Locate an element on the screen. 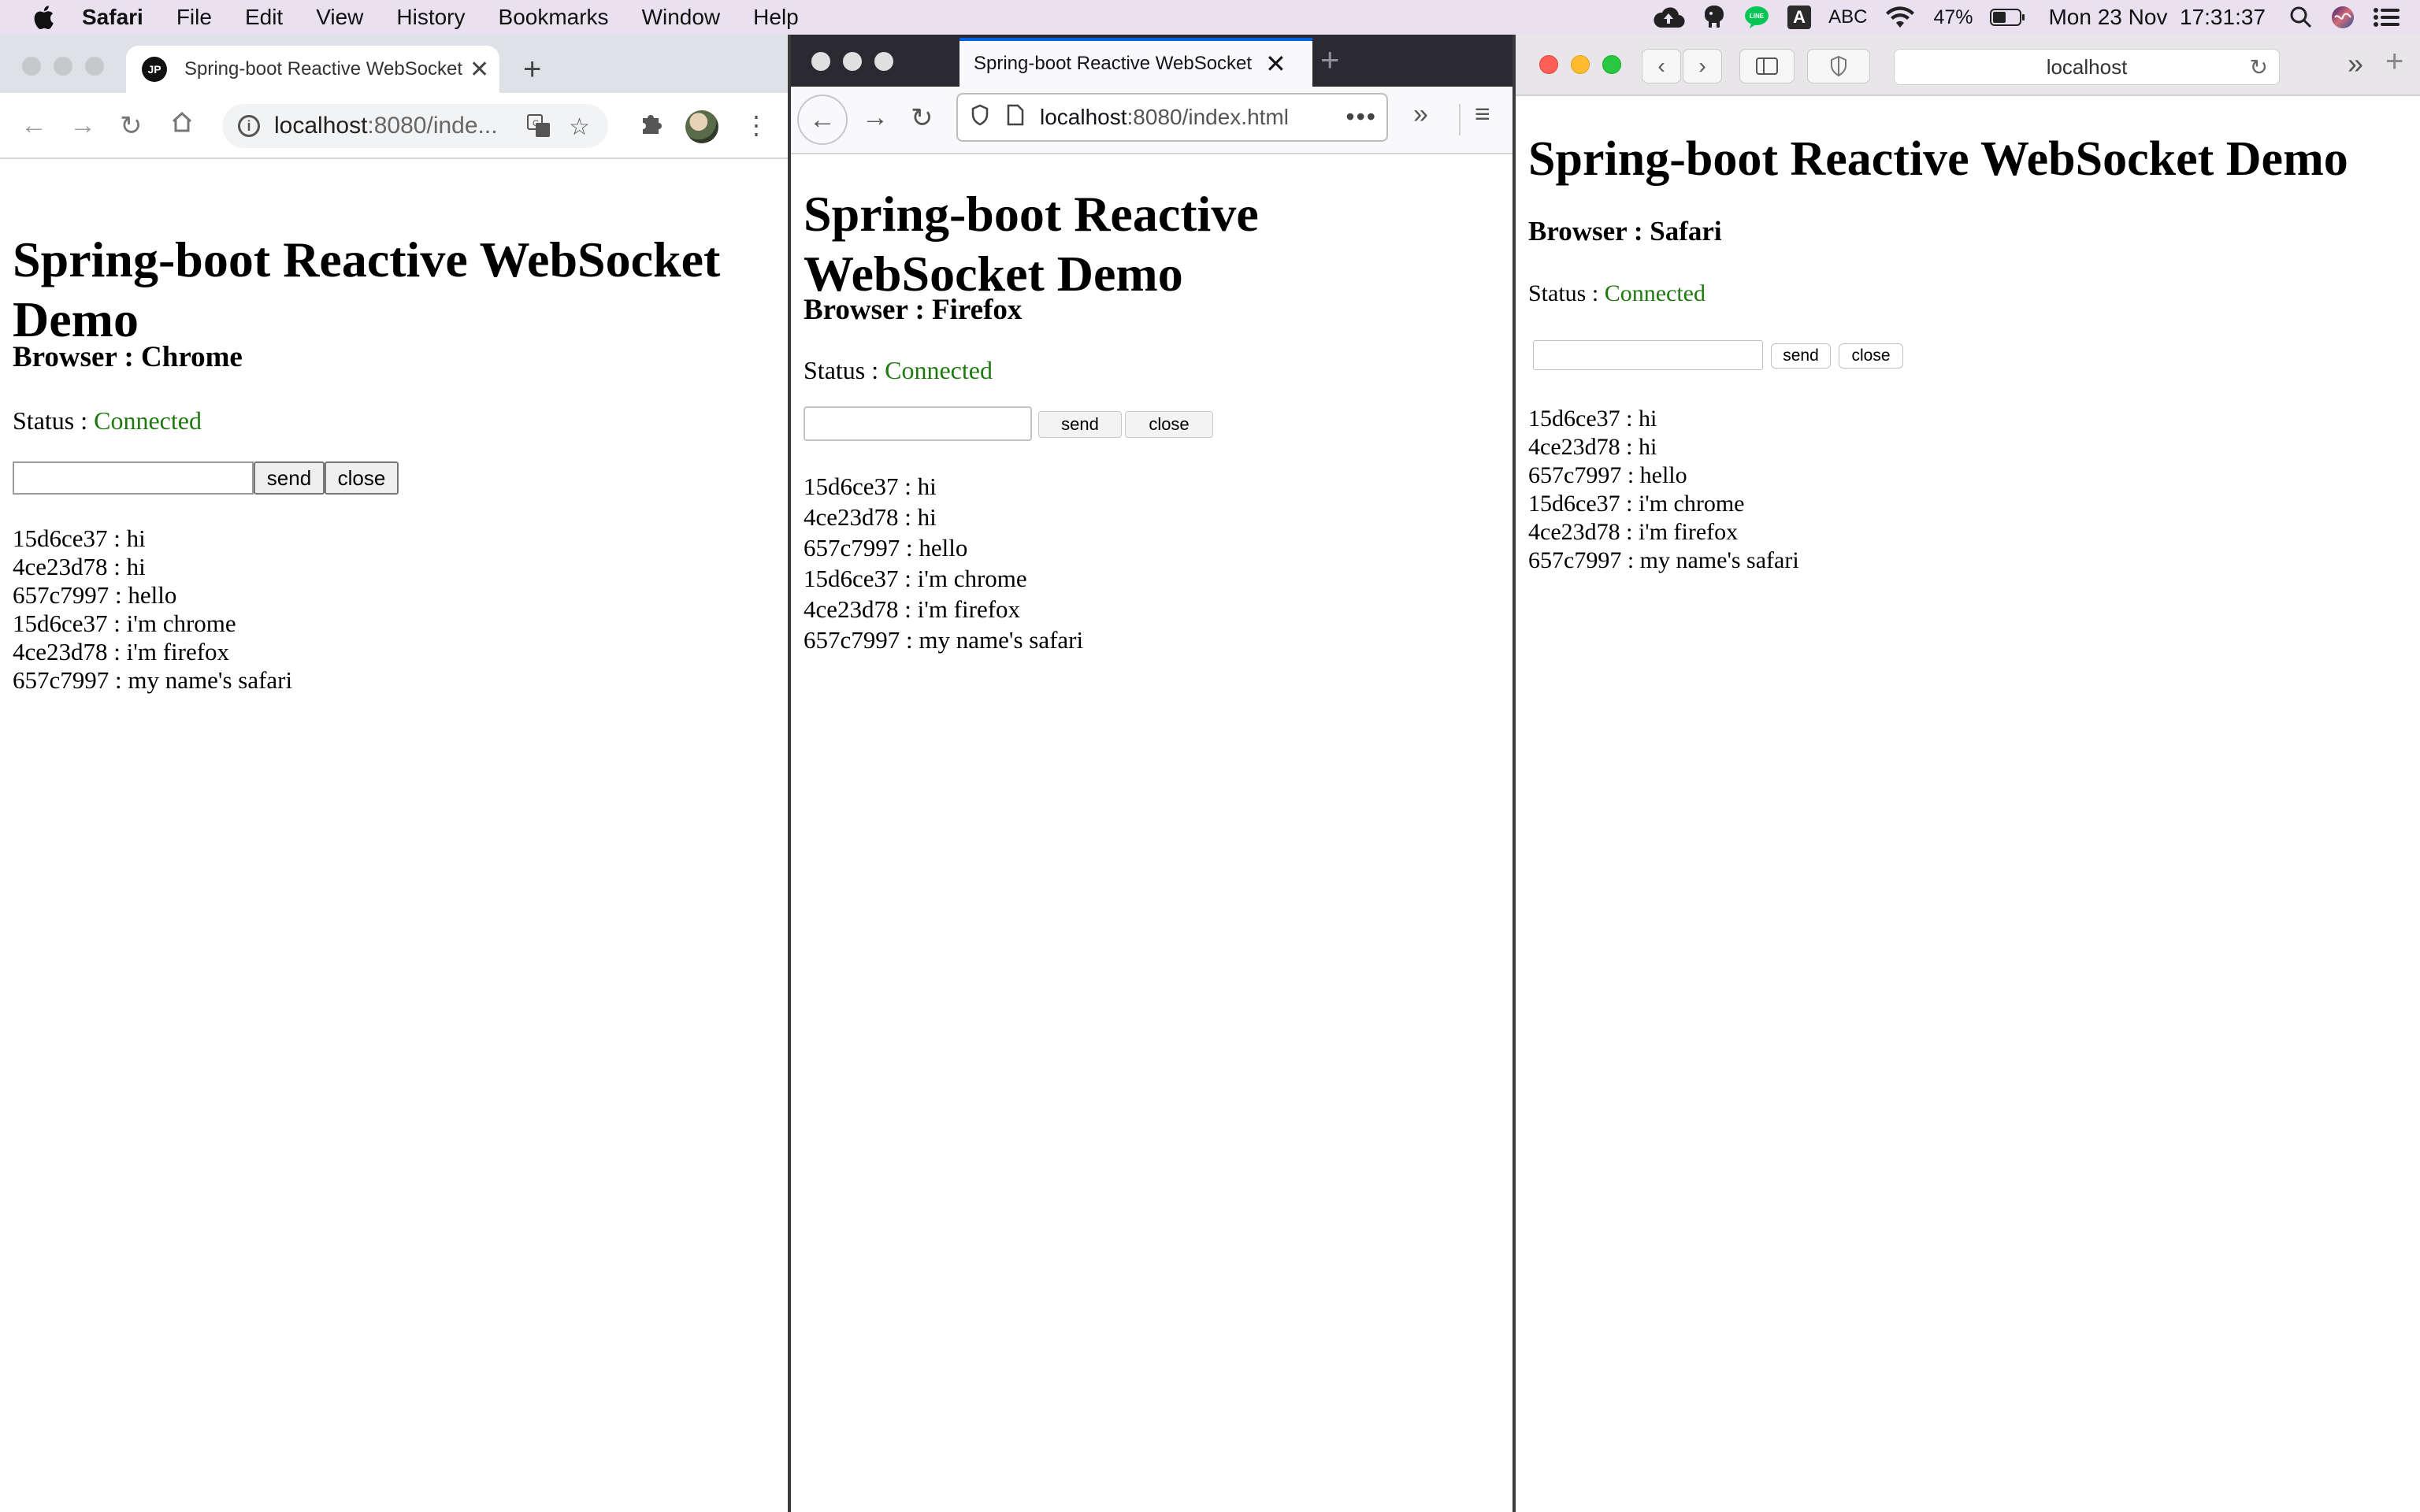 This screenshot has height=1512, width=2420. cloud-upload-icon is located at coordinates (1668, 17).